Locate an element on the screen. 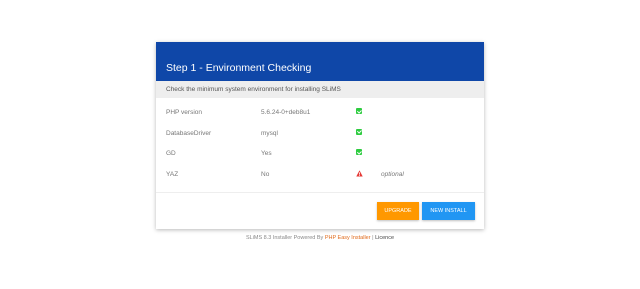 Image resolution: width=640 pixels, height=289 pixels. divider is located at coordinates (320, 192).